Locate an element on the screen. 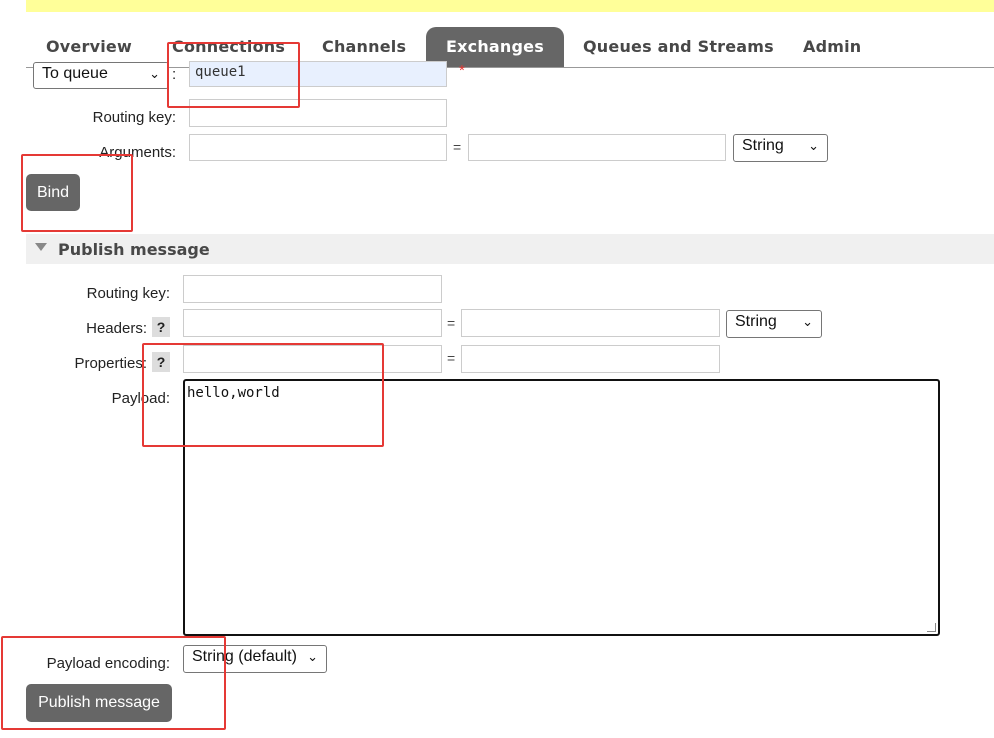 The image size is (994, 738). highlight-box-publish is located at coordinates (113, 683).